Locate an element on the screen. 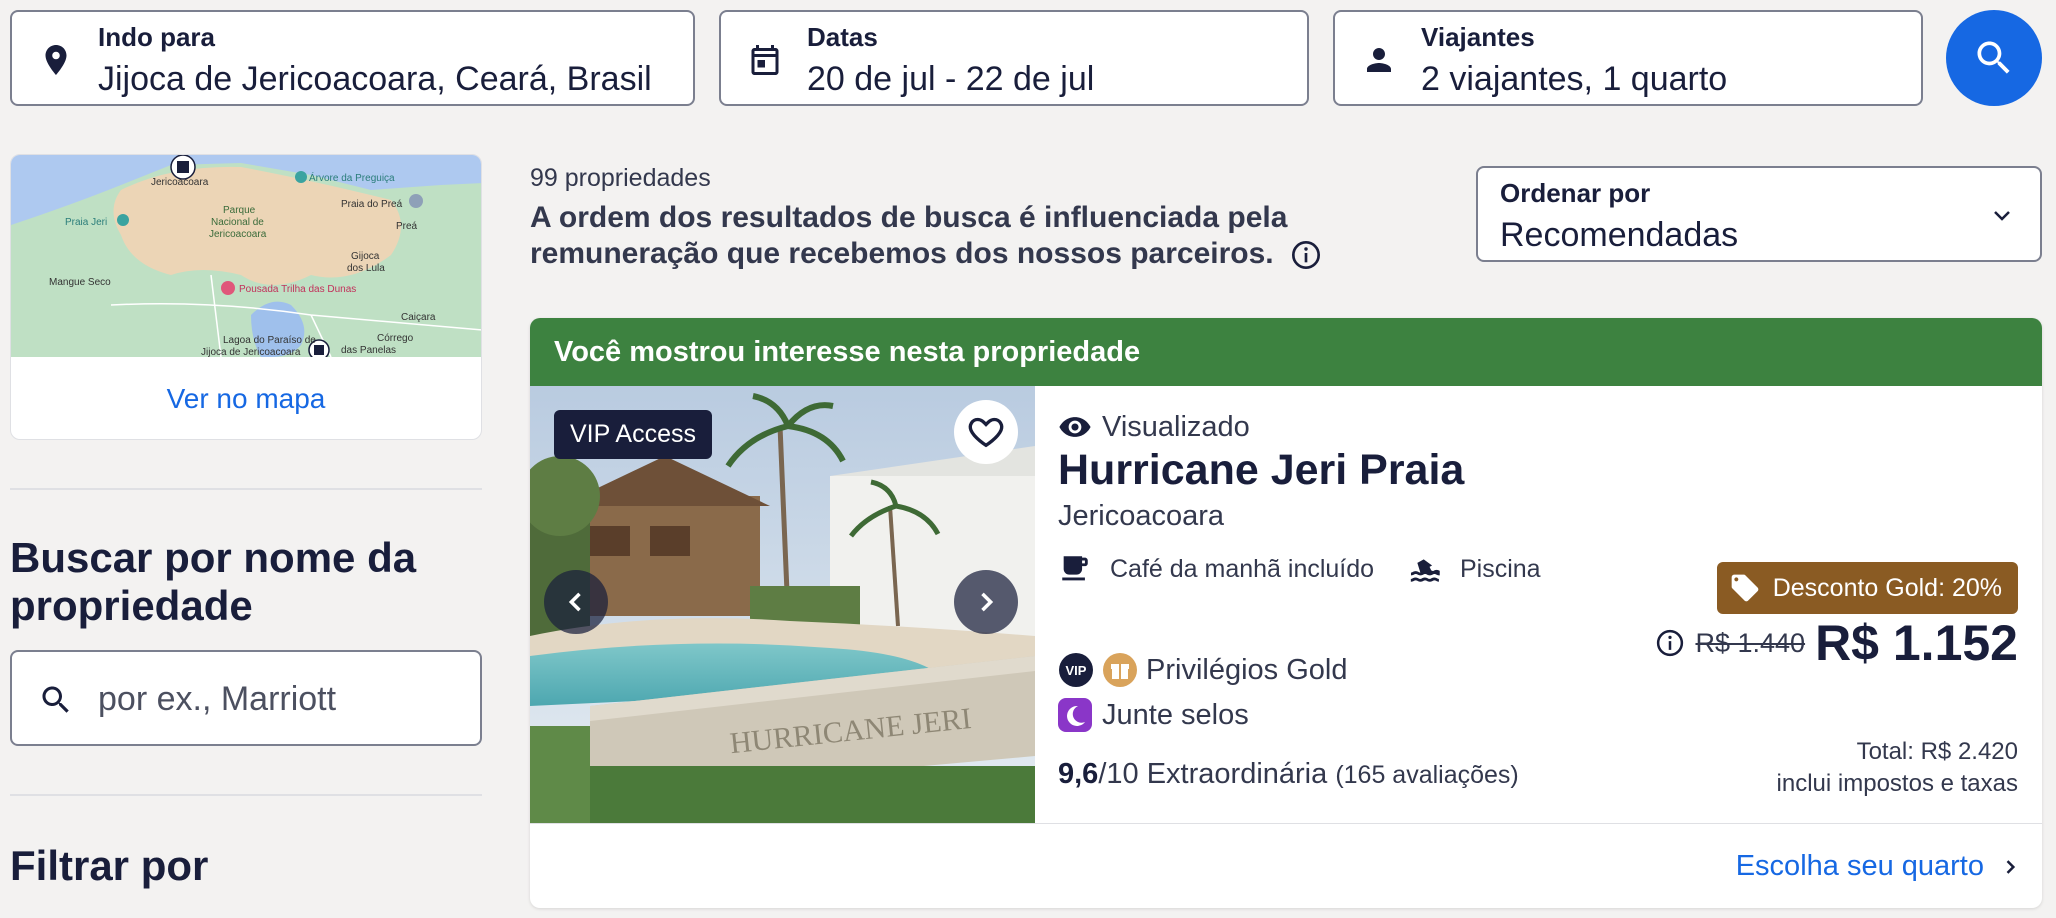 The height and width of the screenshot is (918, 2056). favorite-button is located at coordinates (986, 432).